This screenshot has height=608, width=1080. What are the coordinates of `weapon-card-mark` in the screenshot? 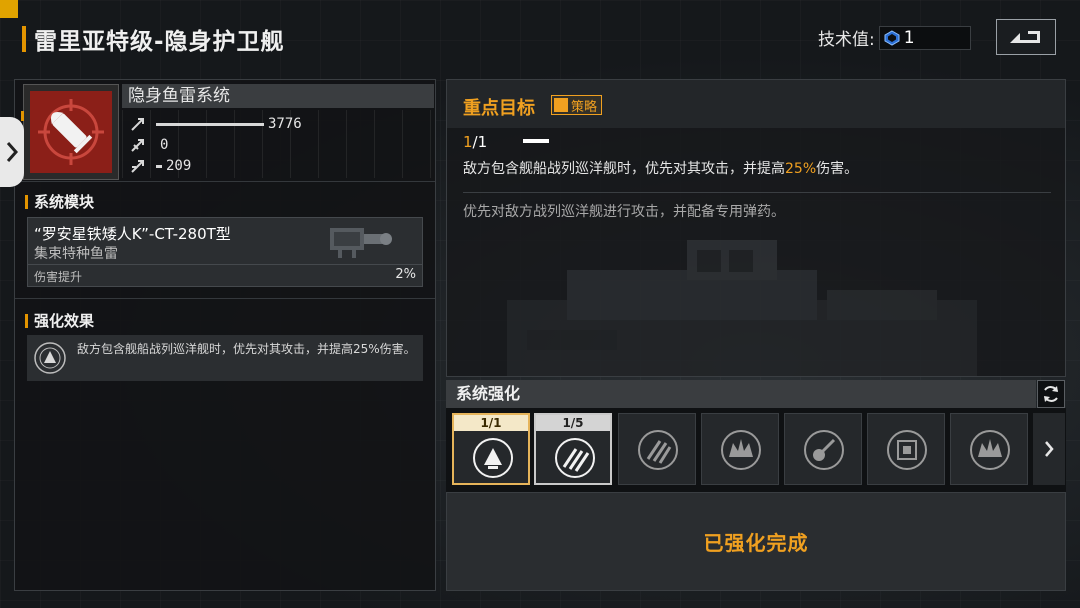 It's located at (22, 116).